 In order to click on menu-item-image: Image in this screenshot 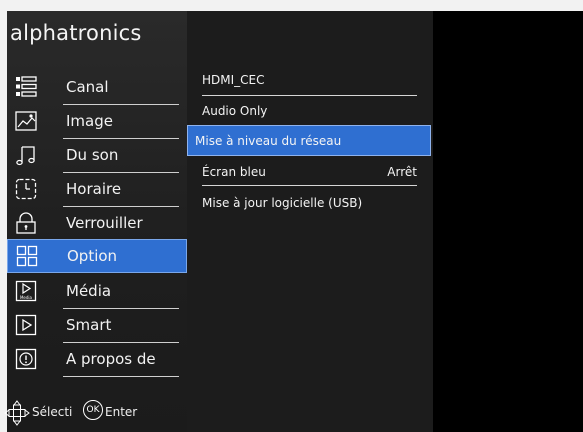, I will do `click(97, 122)`.